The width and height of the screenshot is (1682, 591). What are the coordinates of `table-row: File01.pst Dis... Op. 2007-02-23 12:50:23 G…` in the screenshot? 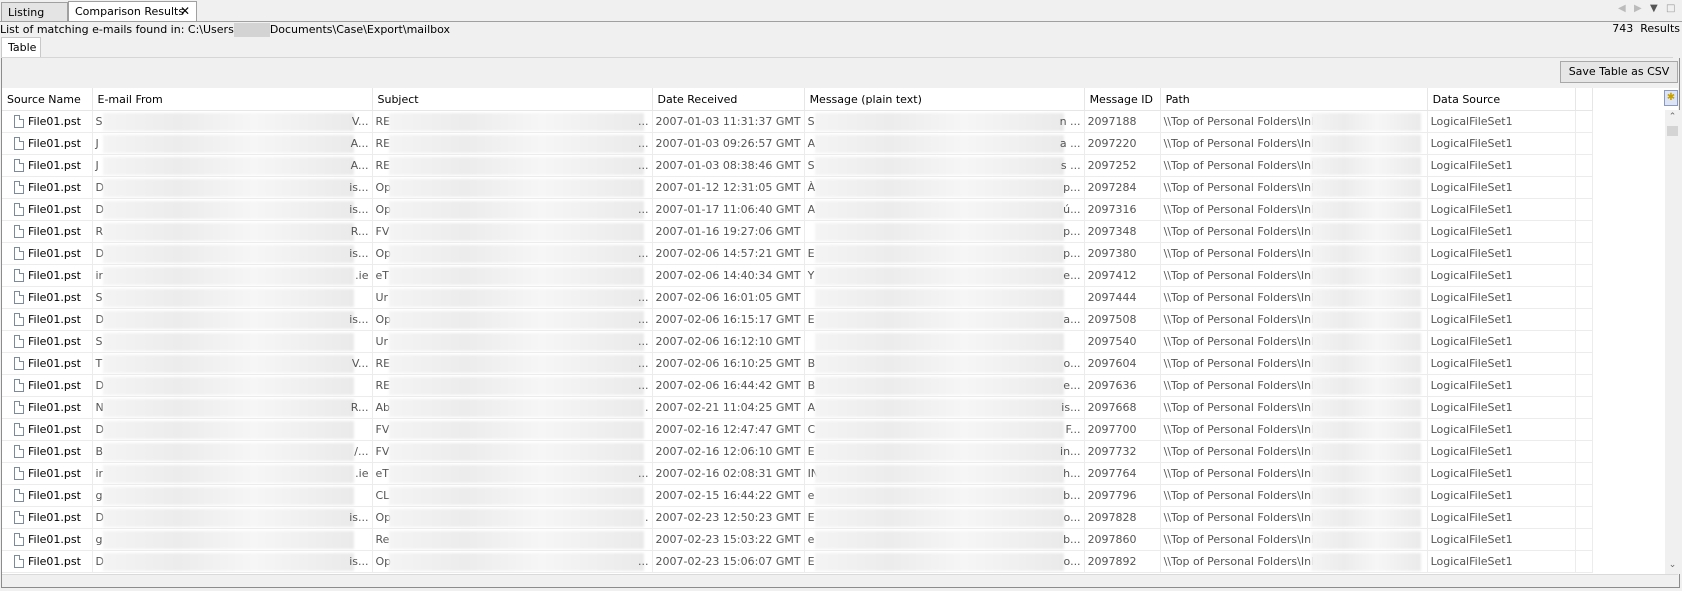 It's located at (797, 517).